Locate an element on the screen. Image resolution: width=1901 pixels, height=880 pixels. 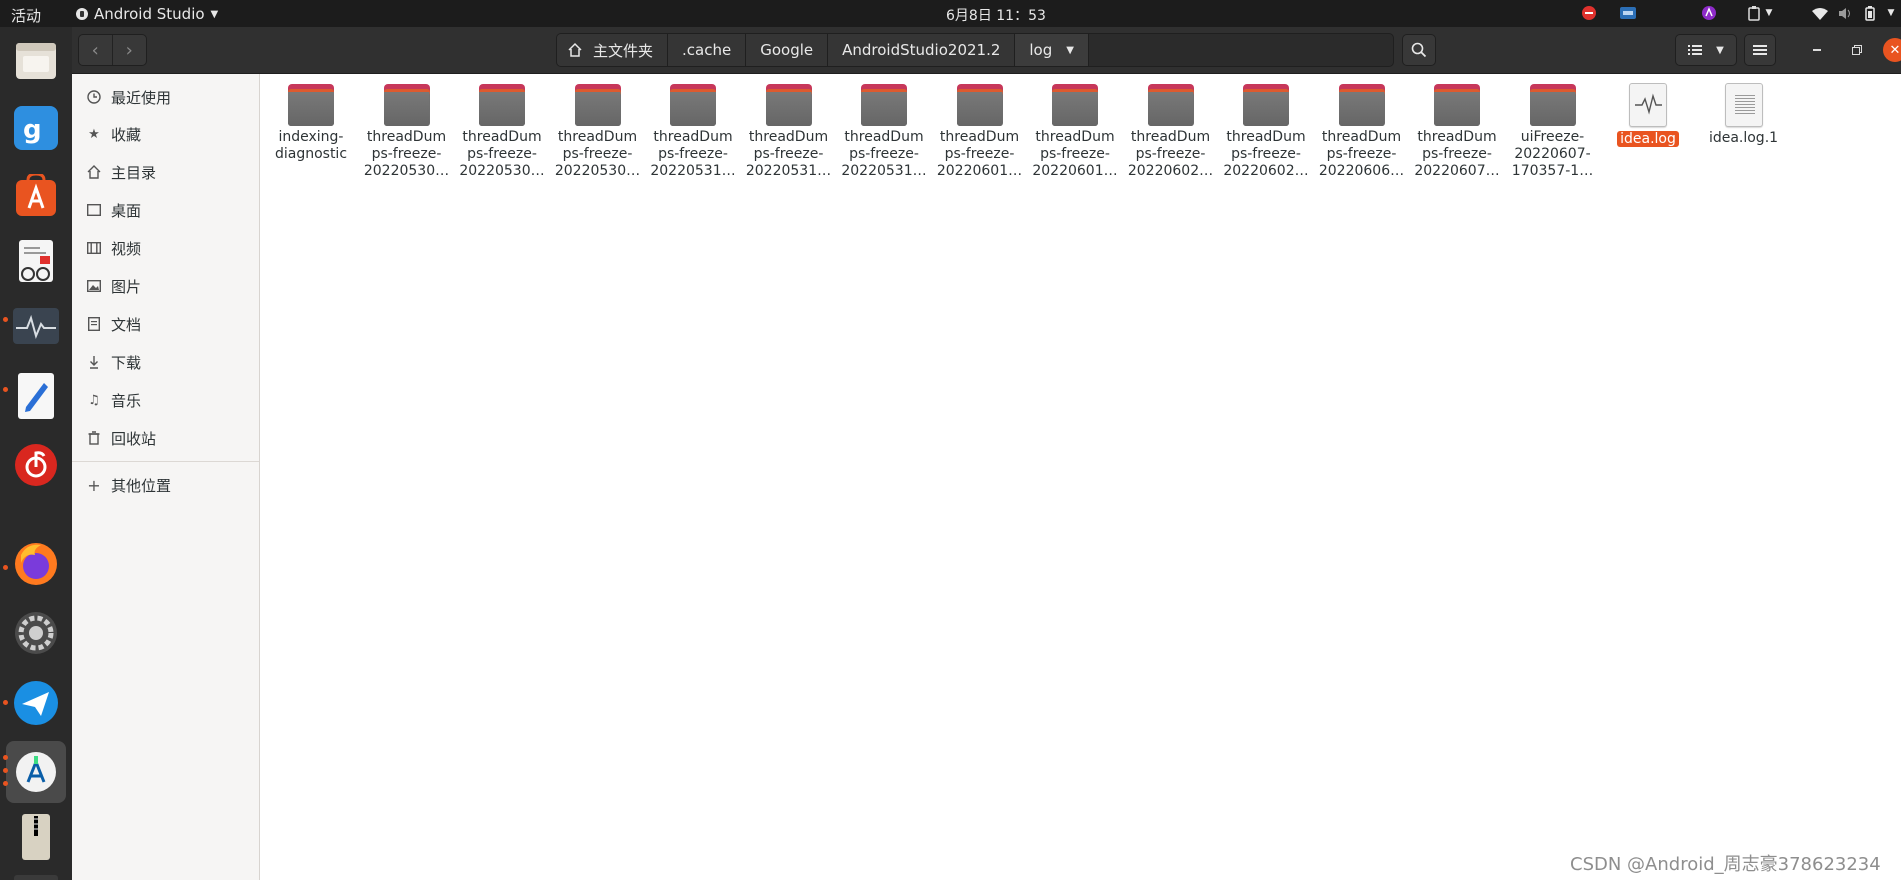
back-button: ‹ is located at coordinates (96, 50).